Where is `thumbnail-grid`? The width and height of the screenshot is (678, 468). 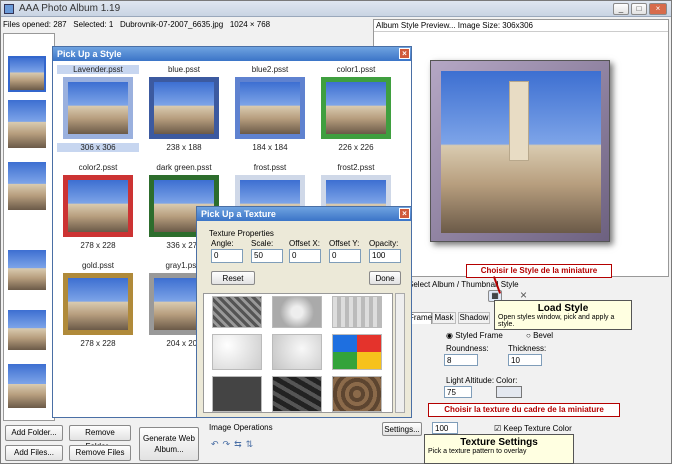
thumbnail-grid is located at coordinates (29, 227).